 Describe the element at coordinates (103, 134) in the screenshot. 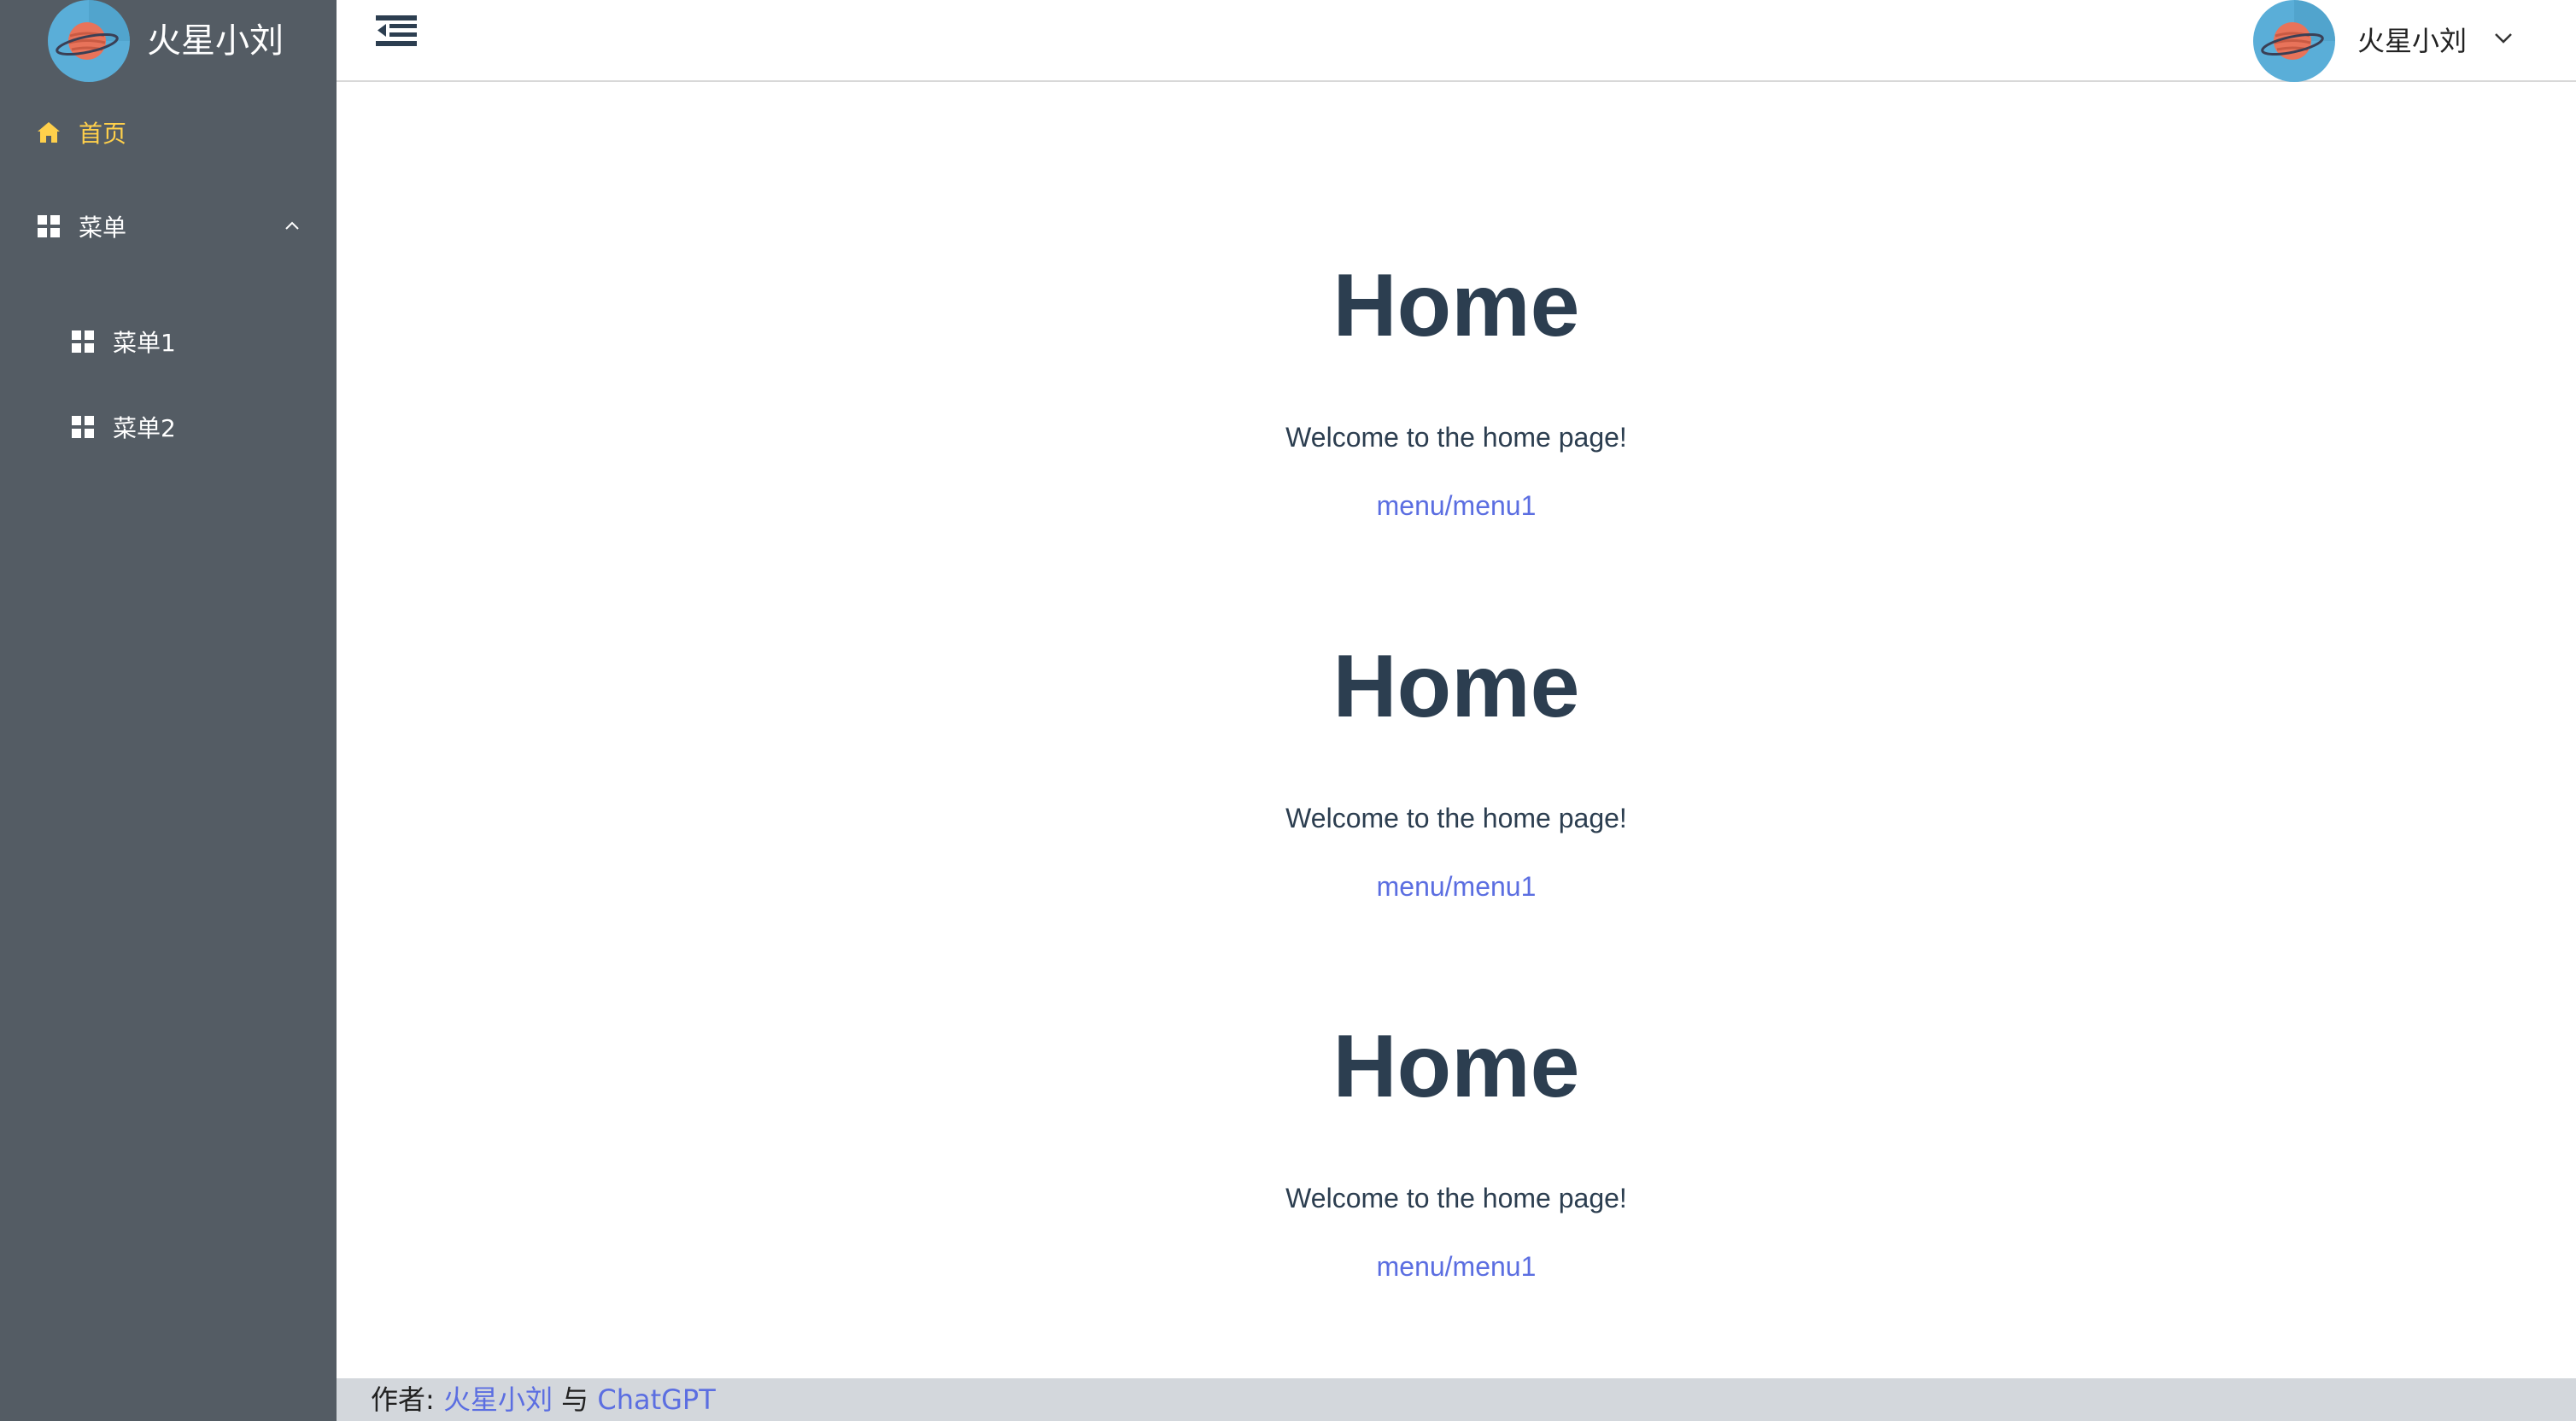

I see `sidebar-item-label: 首页` at that location.